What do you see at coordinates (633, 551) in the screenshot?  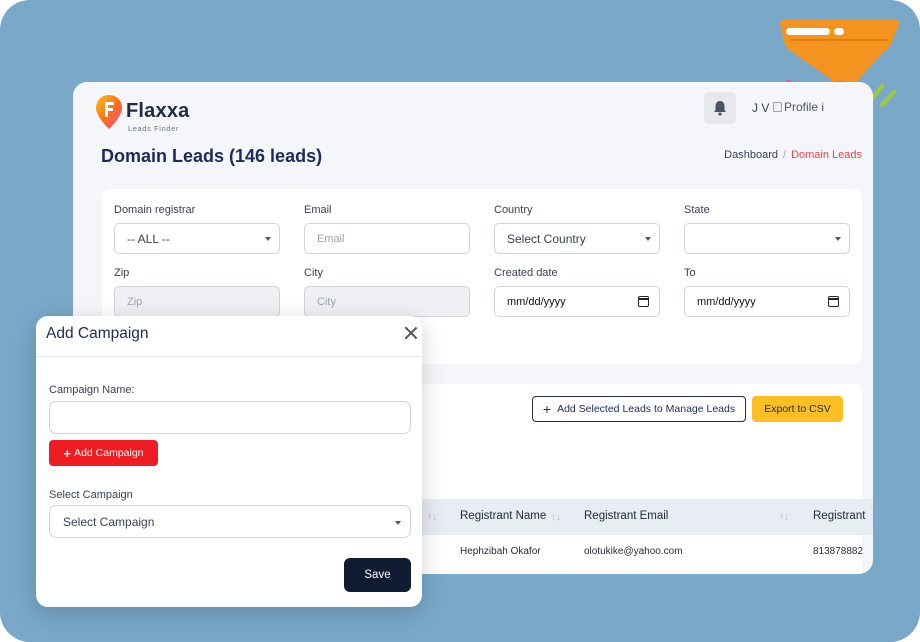 I see `table-cell: olotukike@yahoo.com` at bounding box center [633, 551].